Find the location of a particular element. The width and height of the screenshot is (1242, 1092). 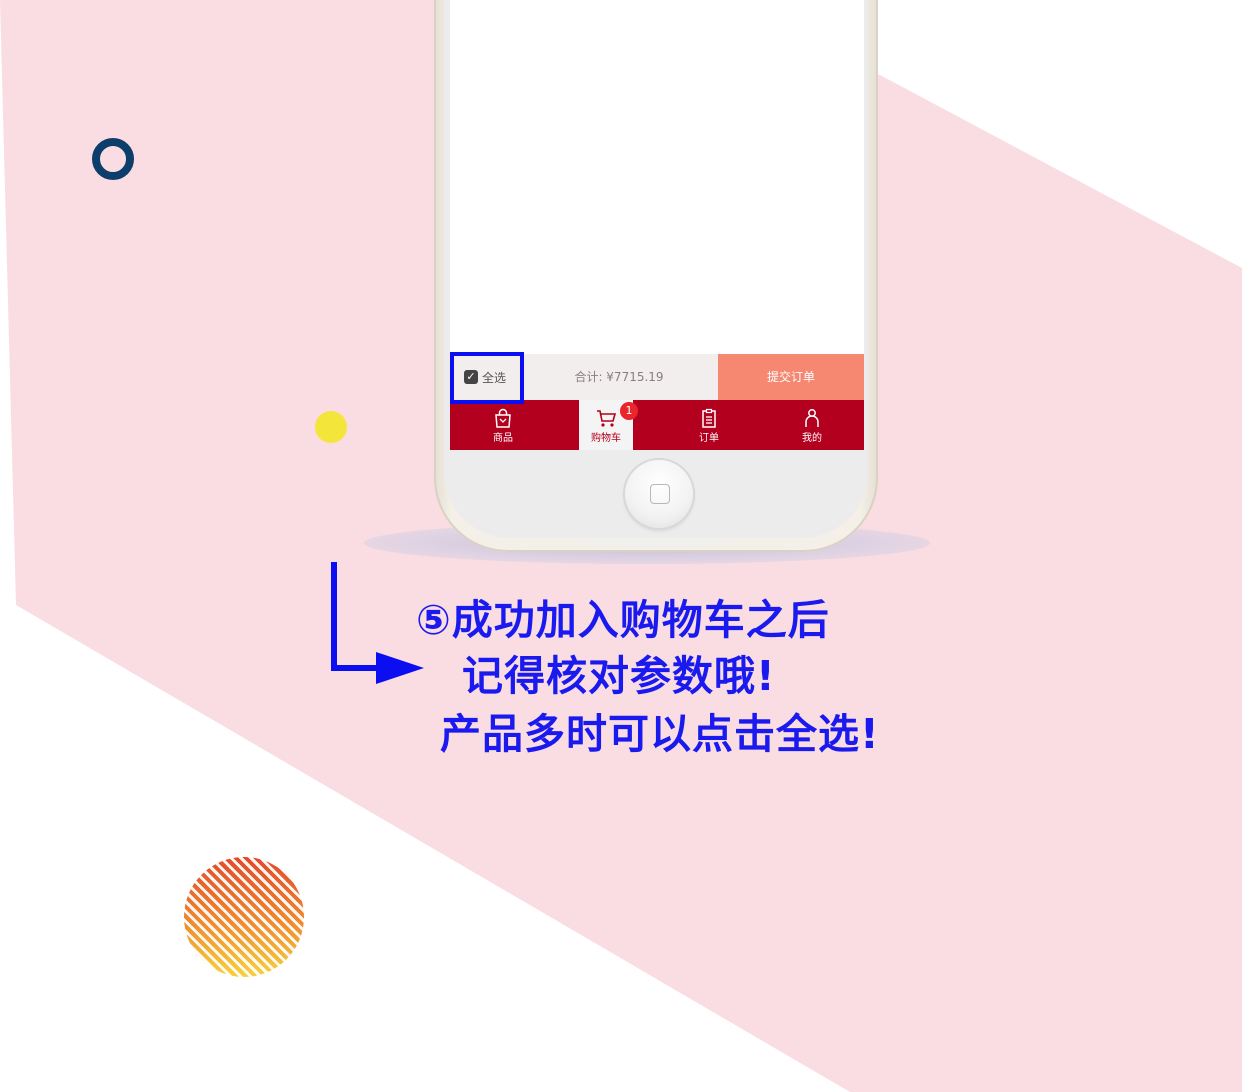

tab-profile: 我的 is located at coordinates (812, 425).